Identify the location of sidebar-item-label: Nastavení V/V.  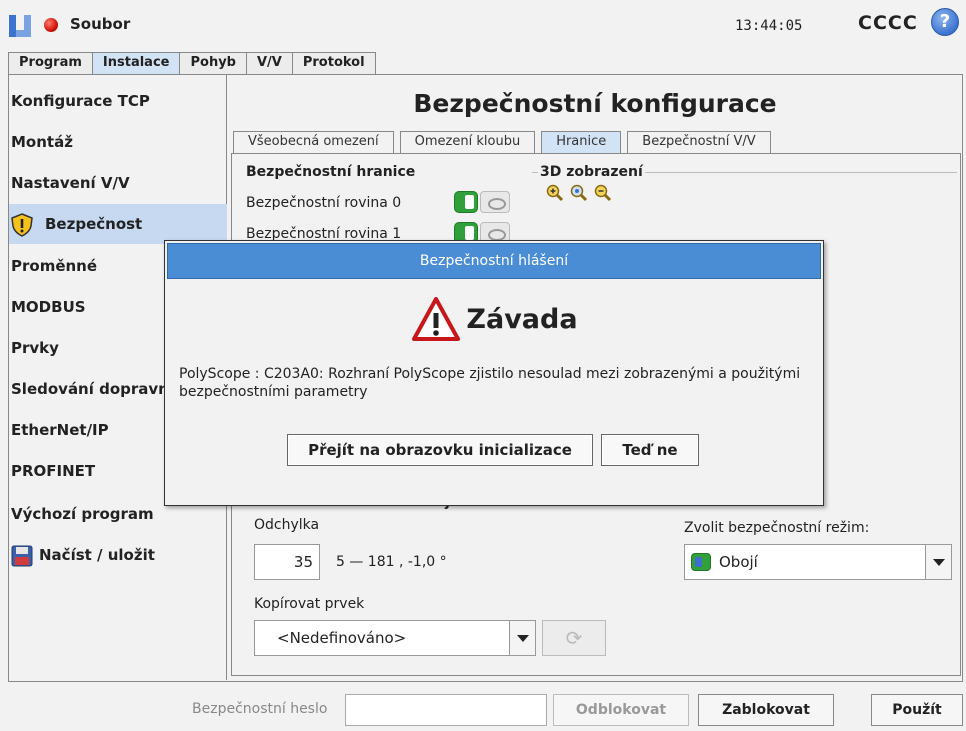
(70, 183).